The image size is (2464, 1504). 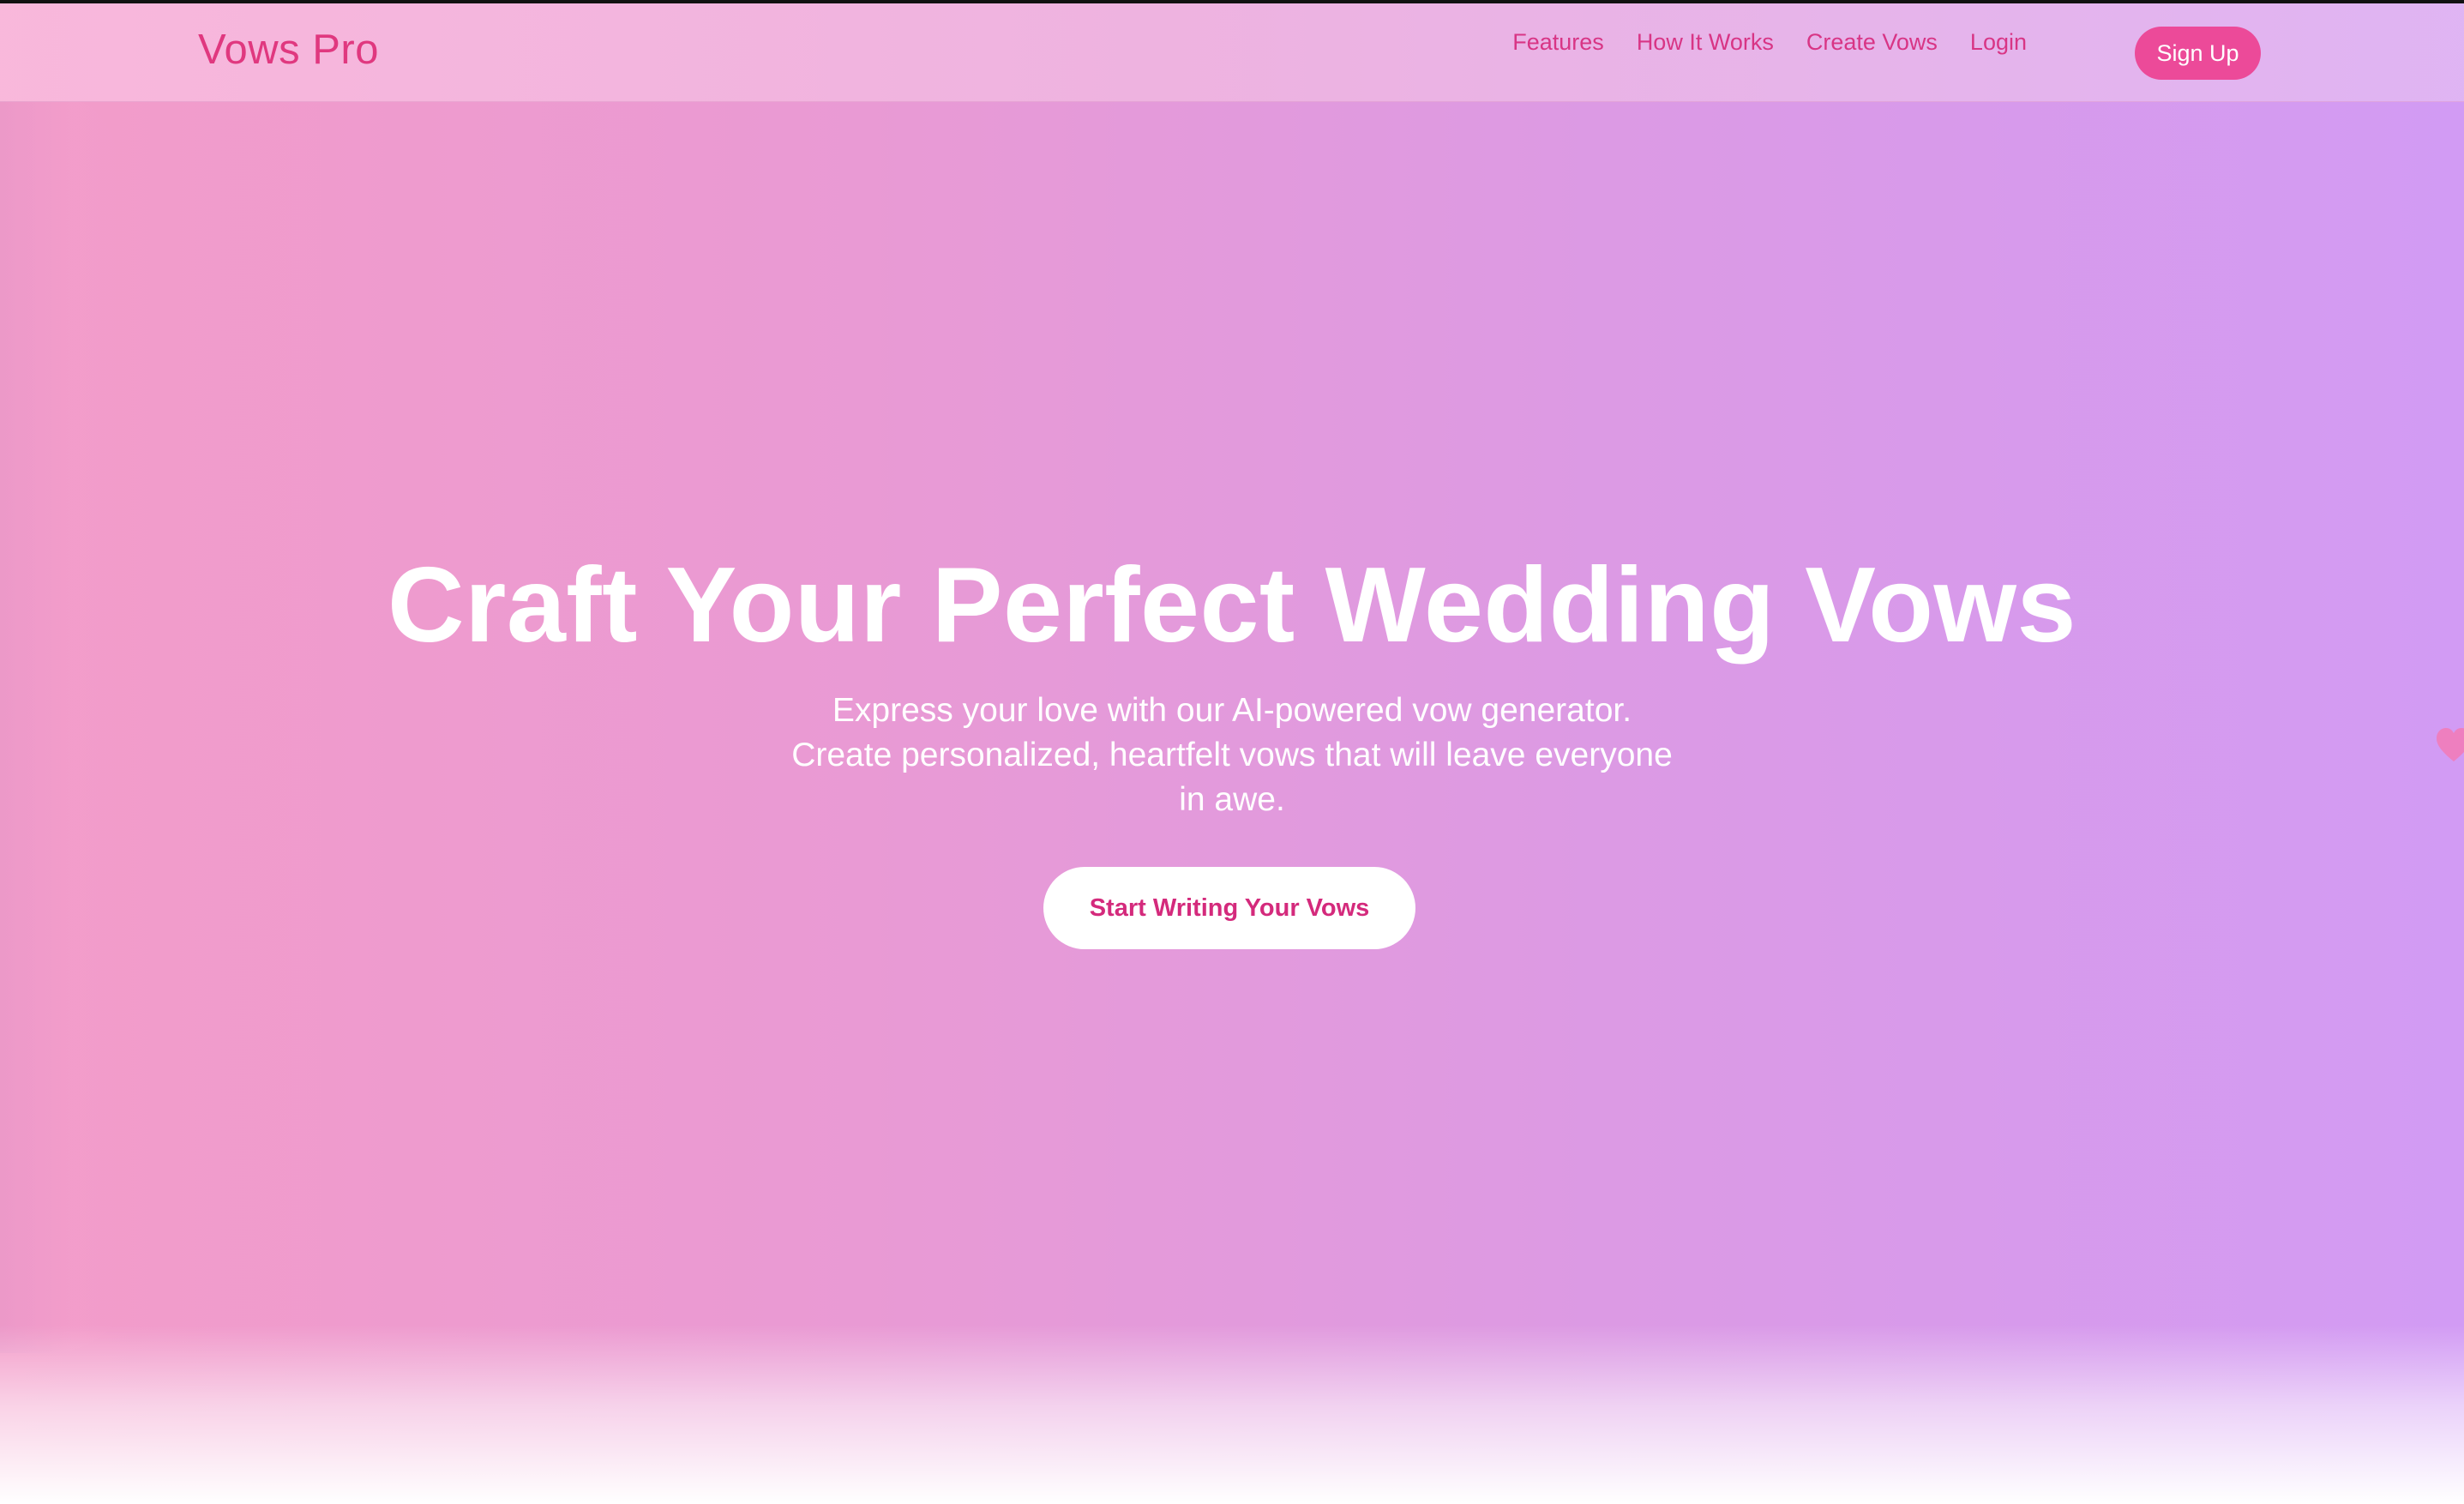 I want to click on nav-link-create-vows: Create Vows, so click(x=1872, y=42).